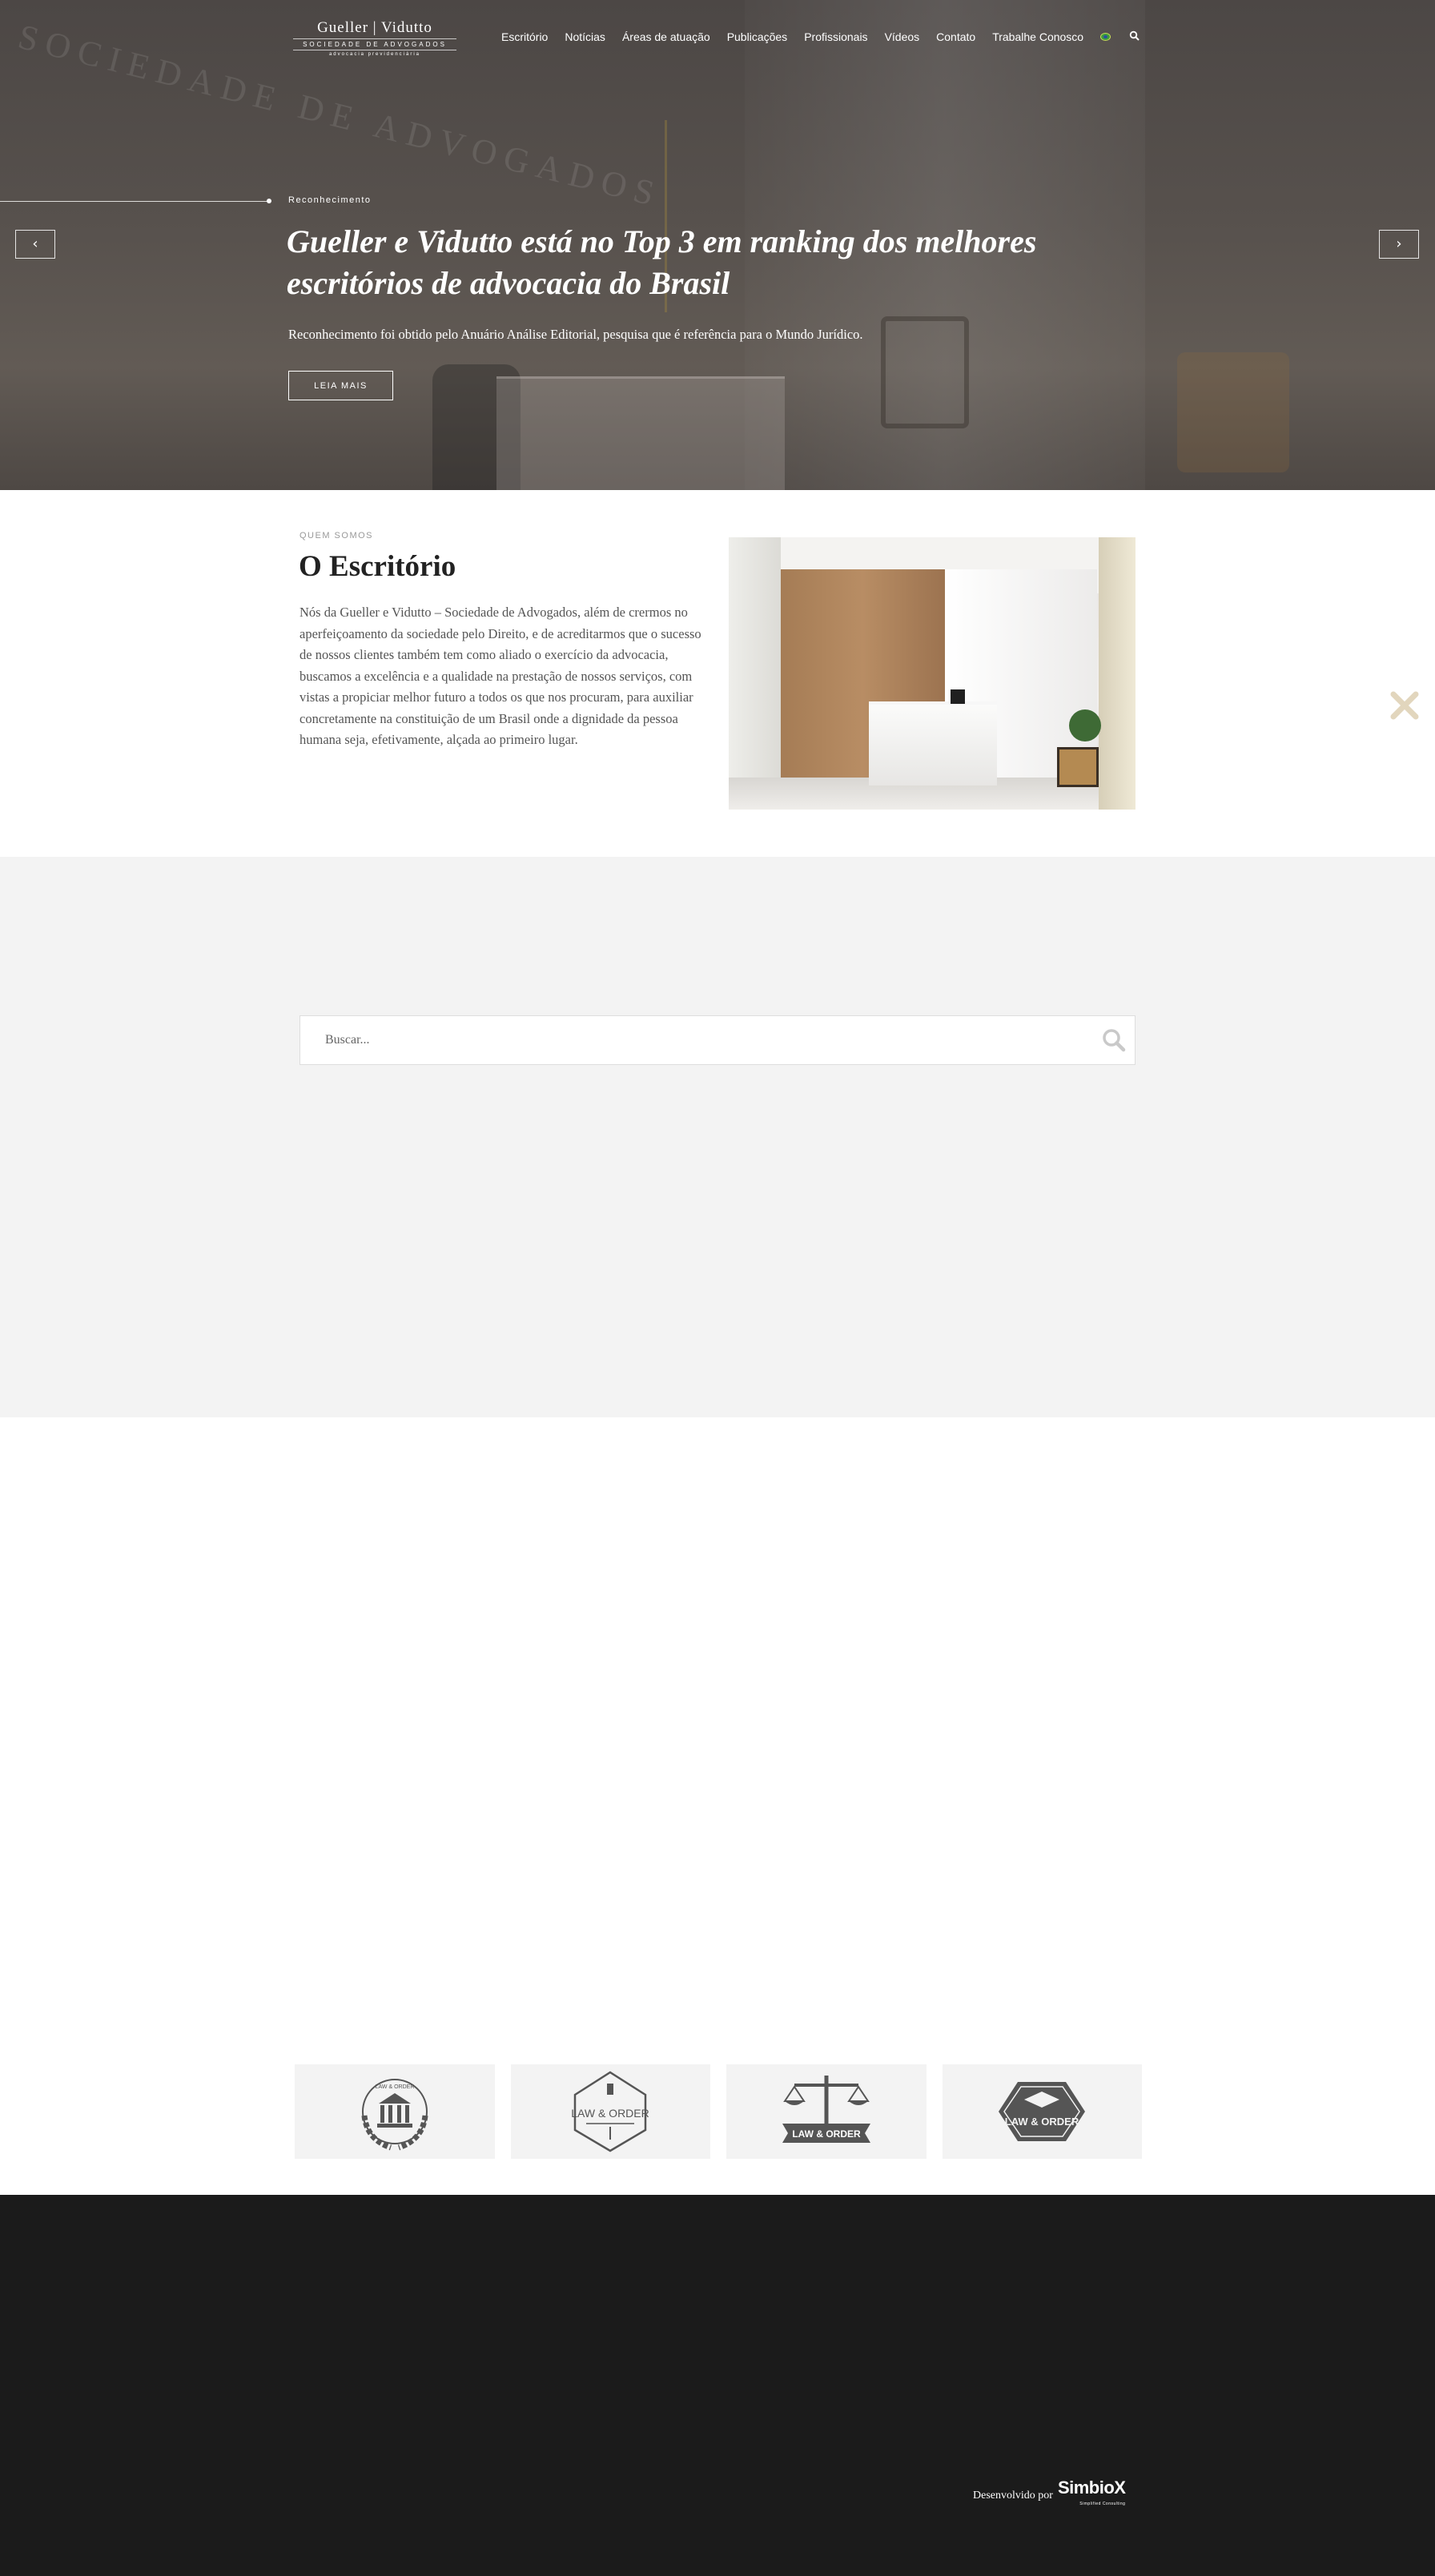  What do you see at coordinates (1013, 2496) in the screenshot?
I see `credit-label: Desenvolvido por` at bounding box center [1013, 2496].